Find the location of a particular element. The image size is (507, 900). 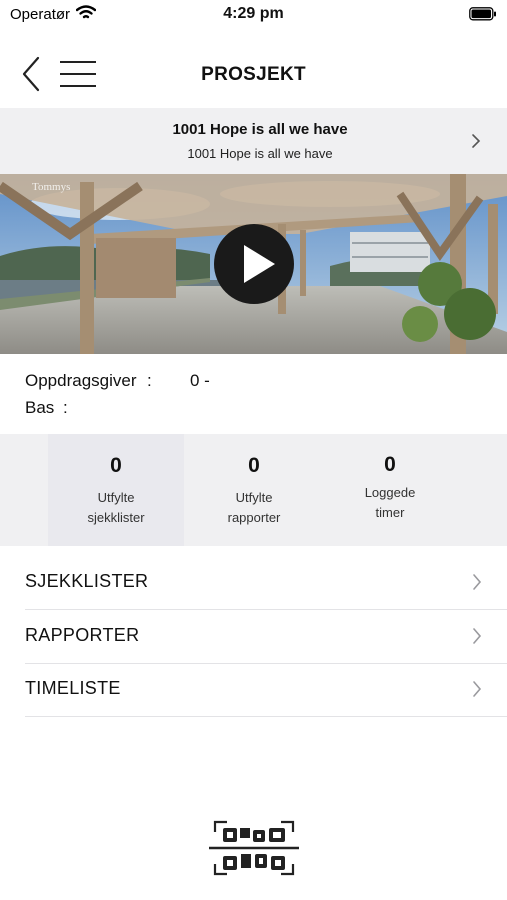

stat-hours: 0 Loggede timer is located at coordinates (390, 490).